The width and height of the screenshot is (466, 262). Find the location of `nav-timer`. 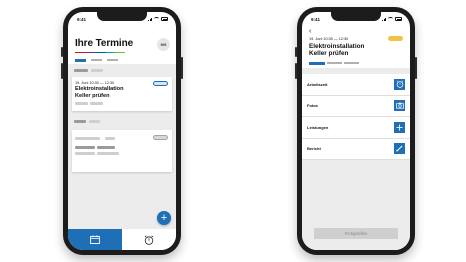

nav-timer is located at coordinates (149, 239).